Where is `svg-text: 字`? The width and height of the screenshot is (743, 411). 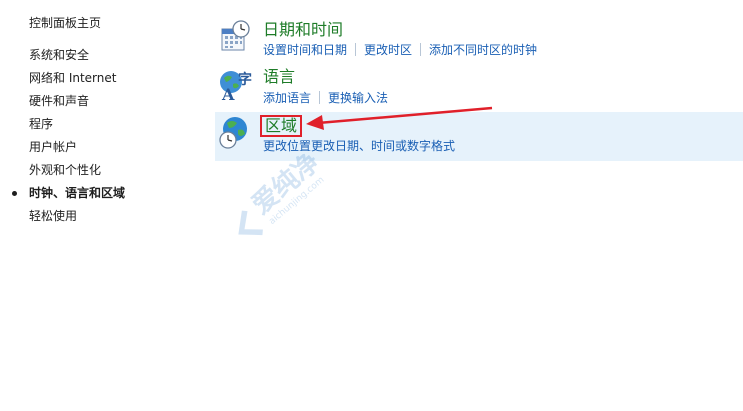 svg-text: 字 is located at coordinates (245, 79).